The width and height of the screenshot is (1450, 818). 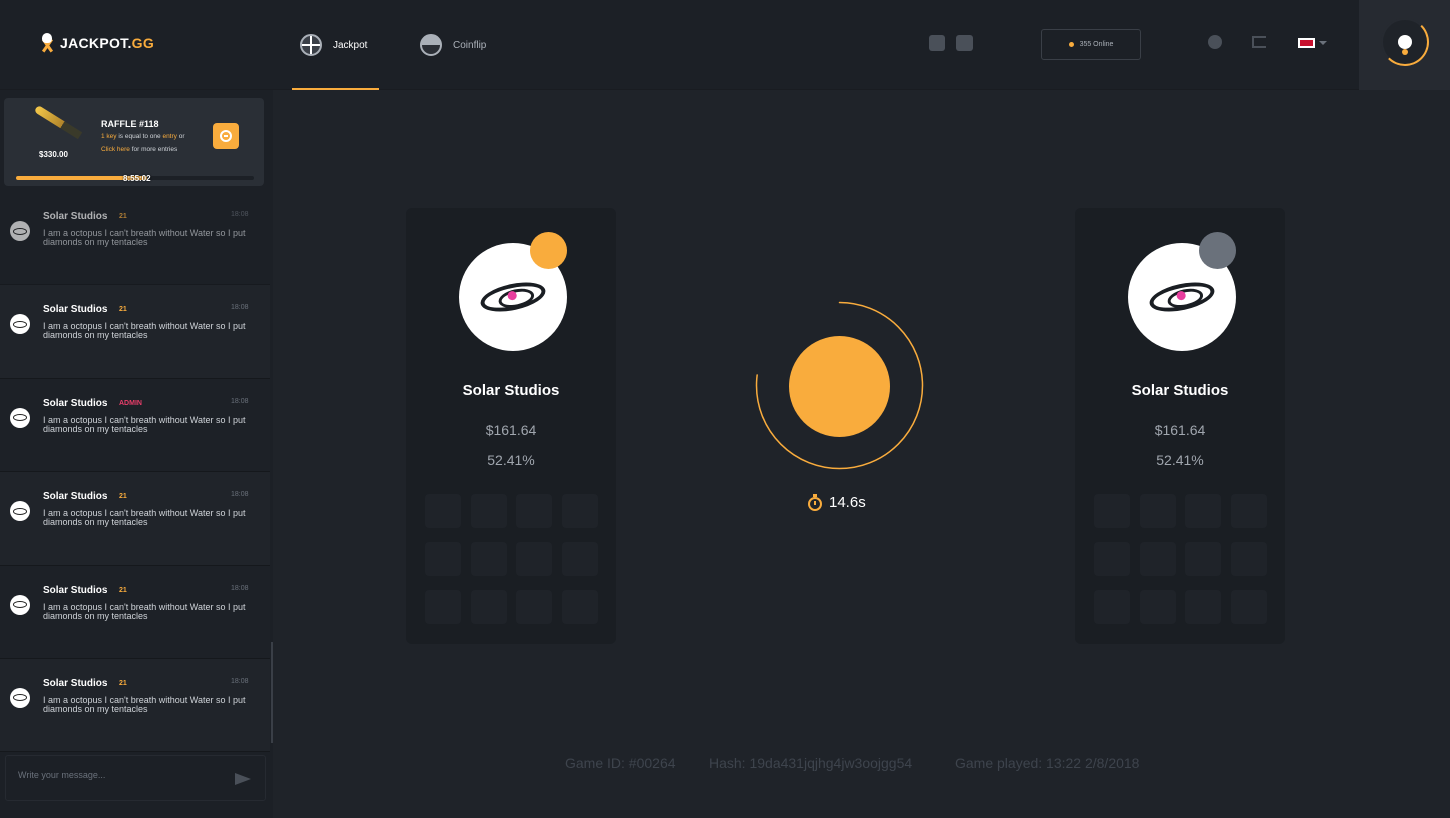 I want to click on gear-icon, so click(x=1215, y=42).